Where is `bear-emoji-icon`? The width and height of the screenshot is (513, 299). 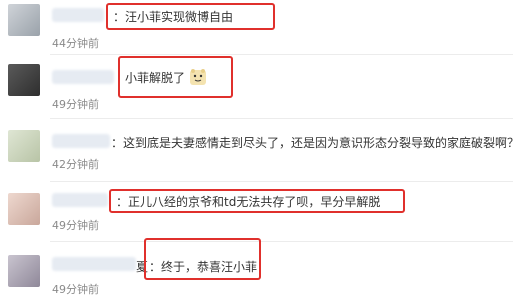
bear-emoji-icon is located at coordinates (198, 78).